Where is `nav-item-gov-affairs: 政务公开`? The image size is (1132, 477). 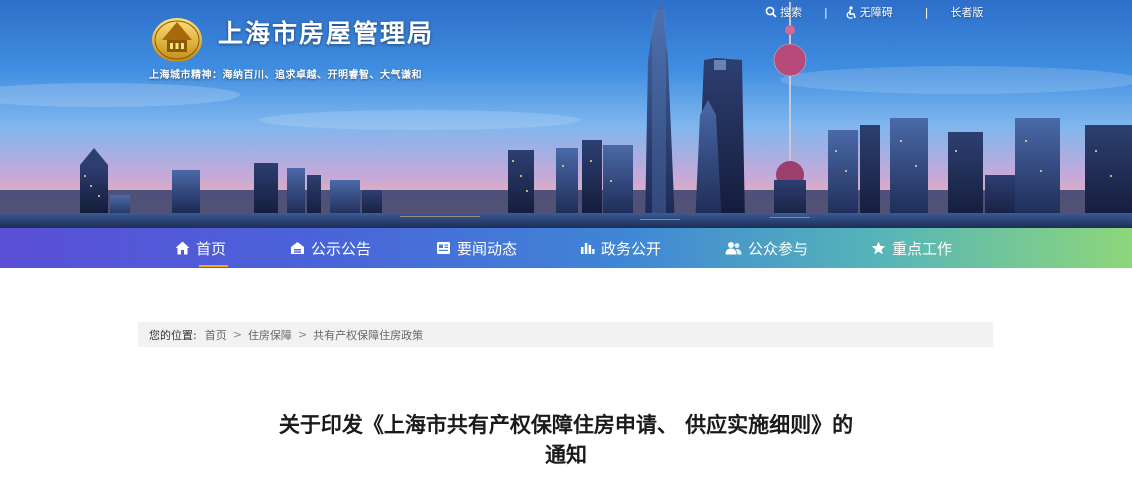 nav-item-gov-affairs: 政务公开 is located at coordinates (620, 248).